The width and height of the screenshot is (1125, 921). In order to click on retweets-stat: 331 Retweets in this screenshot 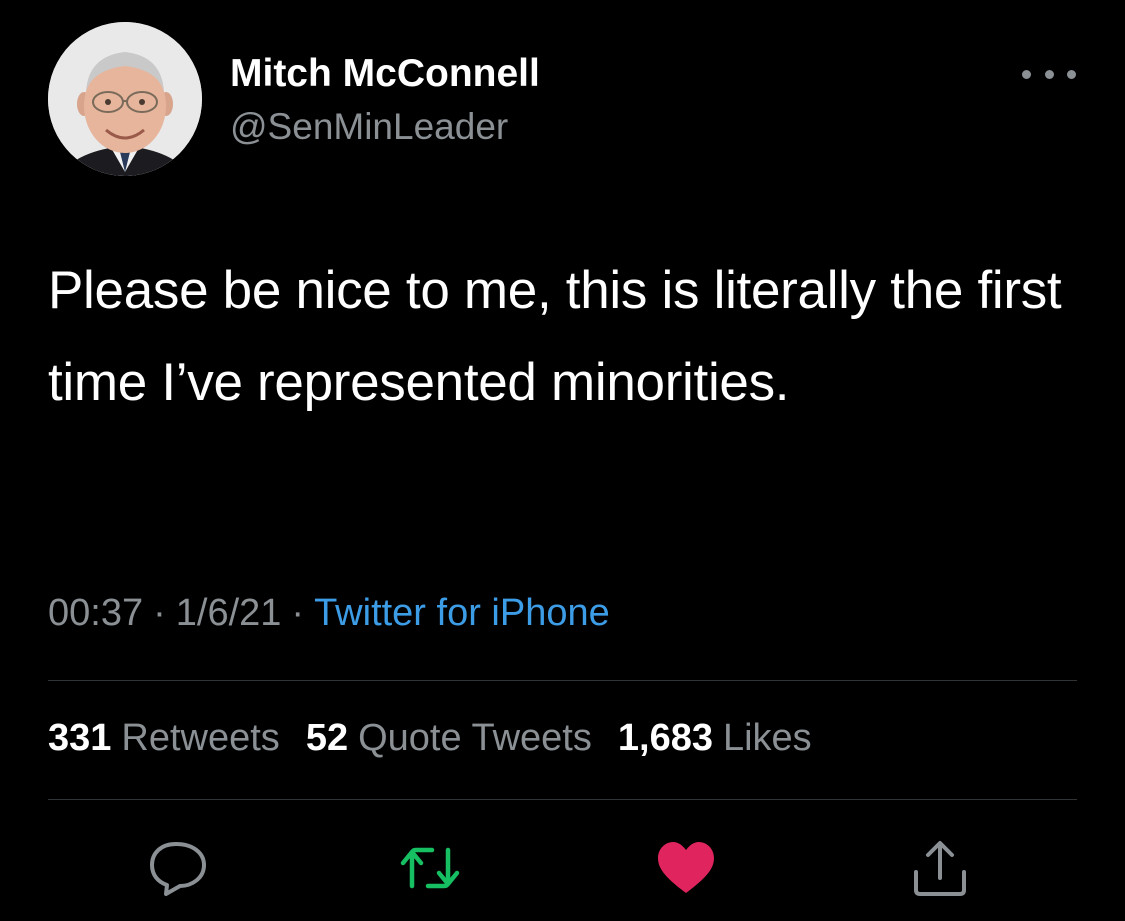, I will do `click(164, 738)`.